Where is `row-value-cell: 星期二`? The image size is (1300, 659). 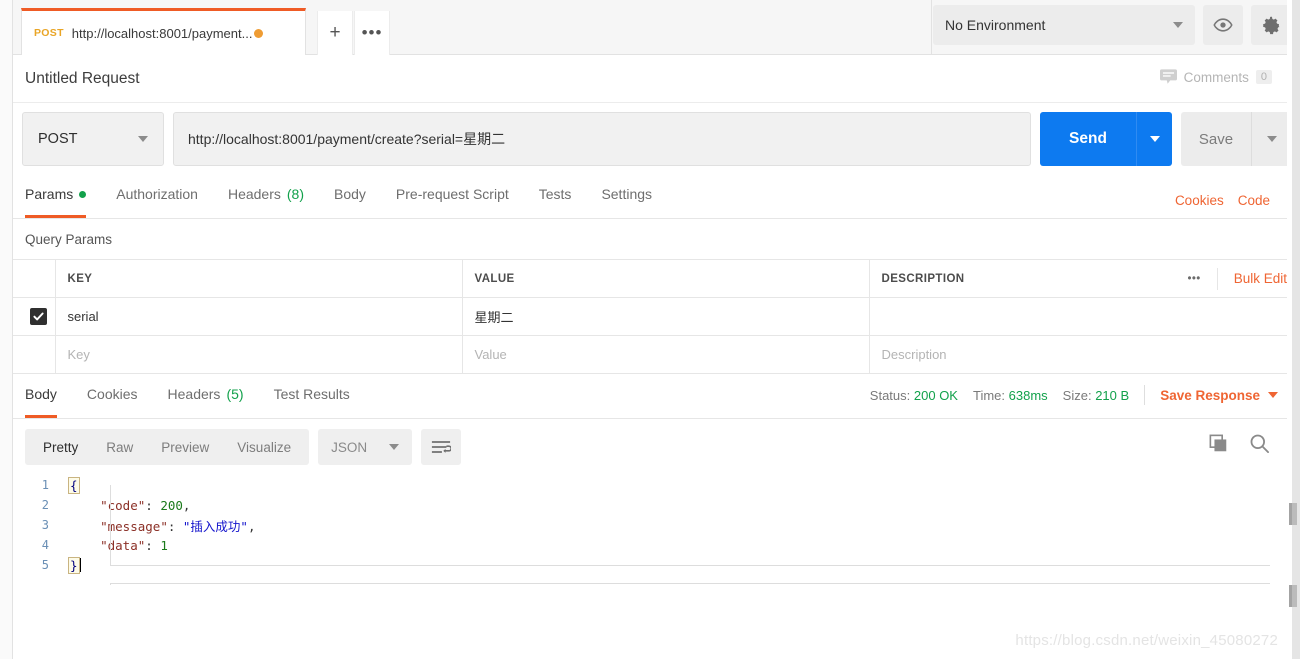
row-value-cell: 星期二 is located at coordinates (666, 316).